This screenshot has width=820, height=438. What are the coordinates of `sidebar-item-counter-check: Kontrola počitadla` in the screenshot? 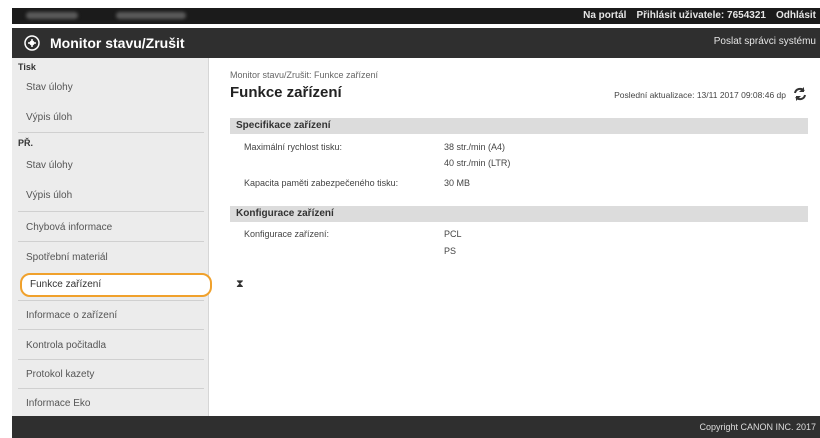 It's located at (111, 346).